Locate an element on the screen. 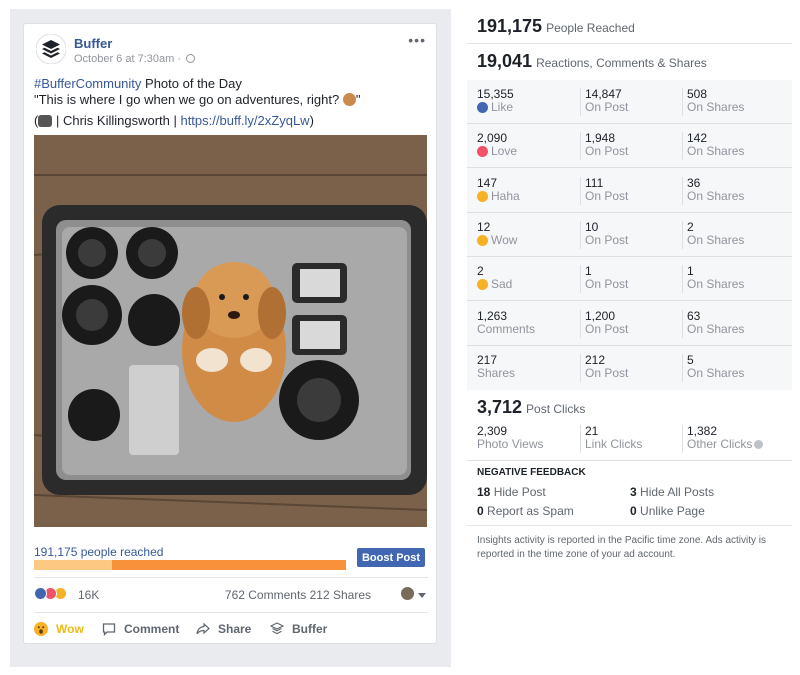 This screenshot has height=675, width=800. other-clicks-label: Other Clicks is located at coordinates (725, 444).